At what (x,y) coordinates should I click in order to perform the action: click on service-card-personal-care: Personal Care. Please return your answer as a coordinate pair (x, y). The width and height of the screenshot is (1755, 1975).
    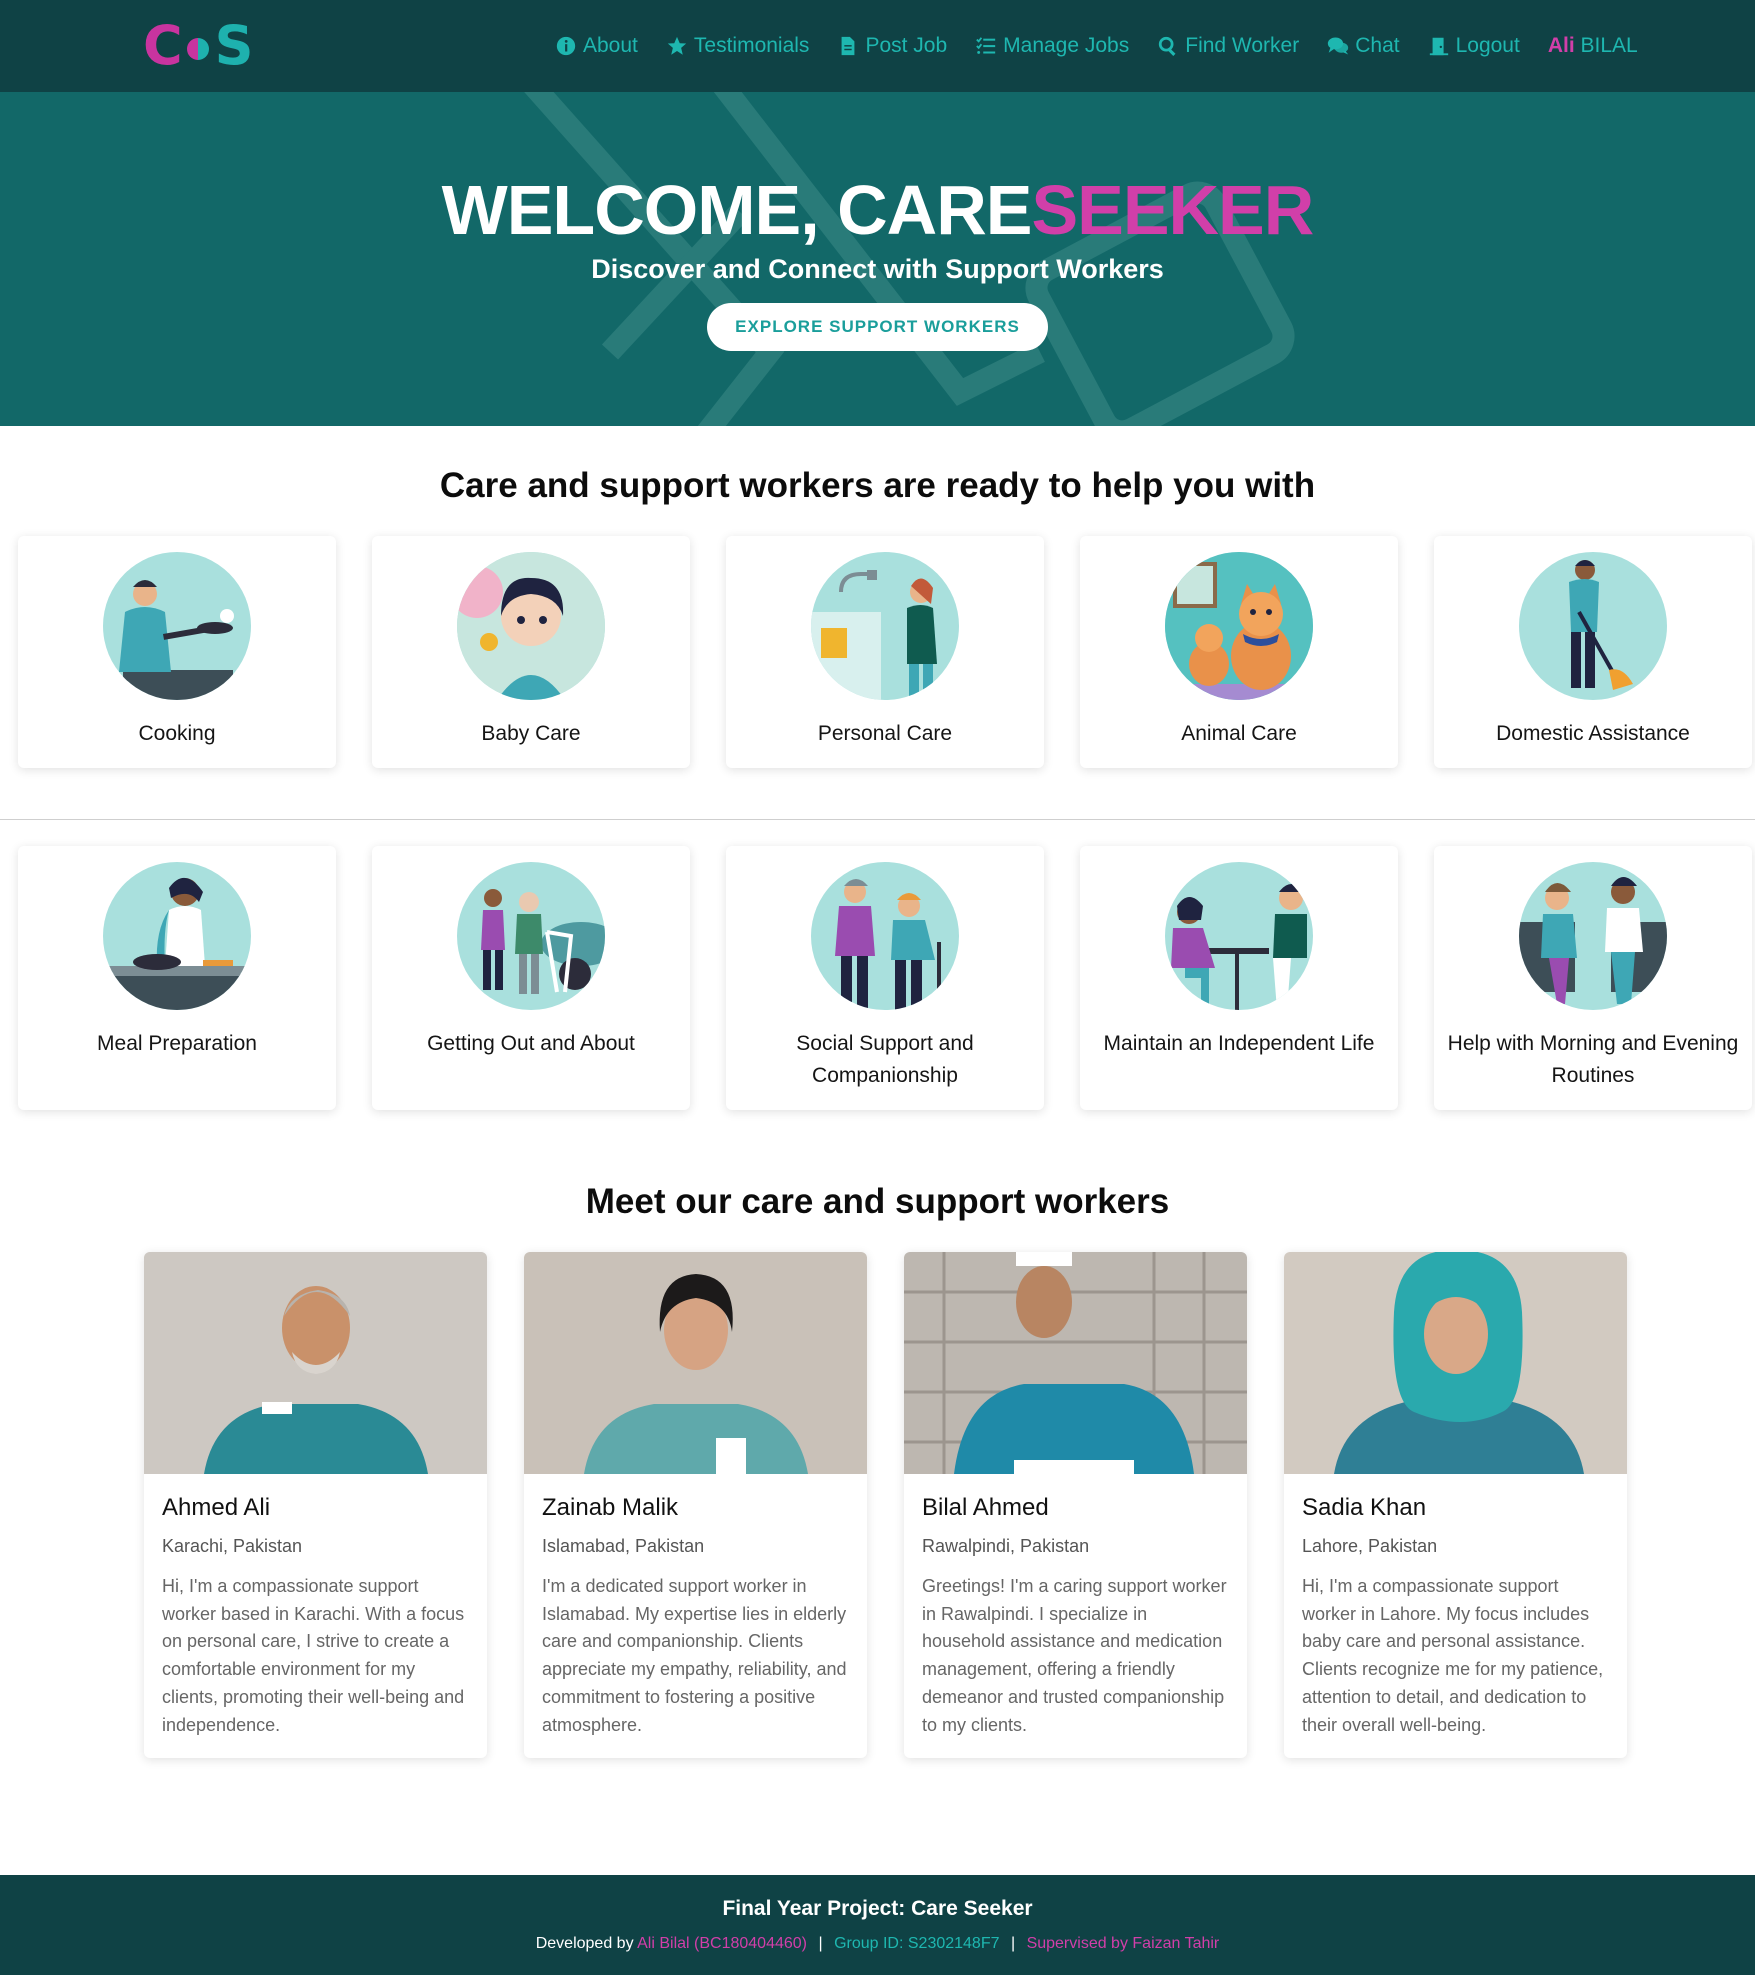
    Looking at the image, I should click on (885, 652).